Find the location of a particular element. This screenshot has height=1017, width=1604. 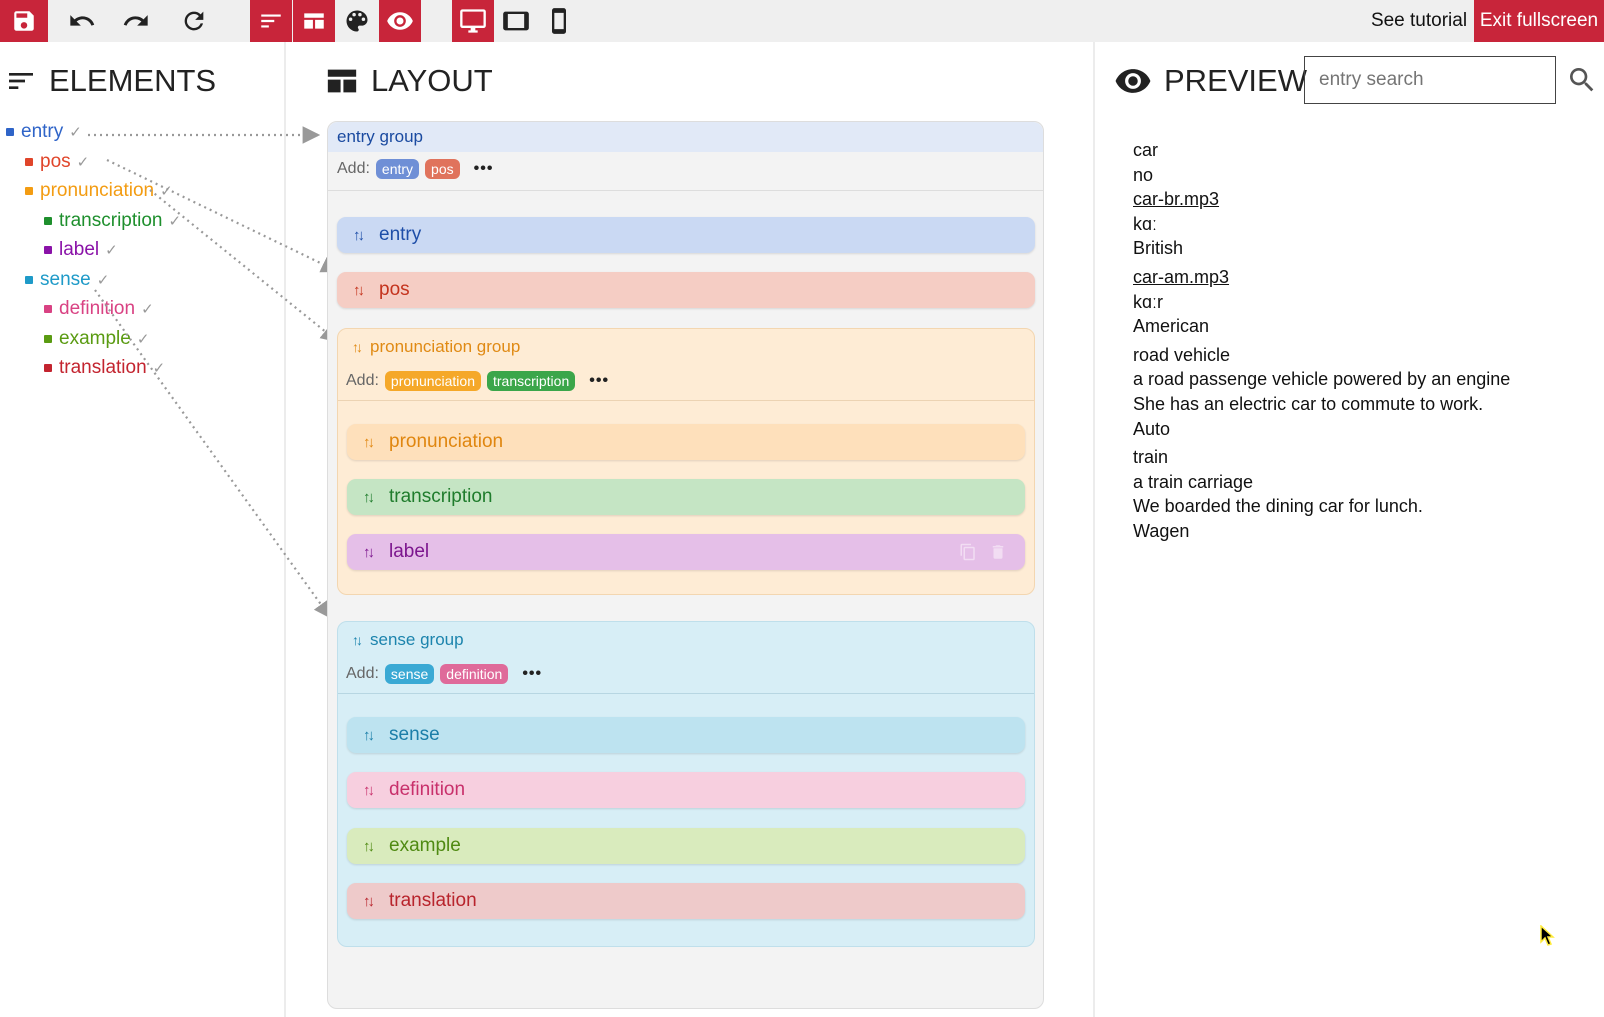

tree-item-example: example ✓ is located at coordinates (96, 339).